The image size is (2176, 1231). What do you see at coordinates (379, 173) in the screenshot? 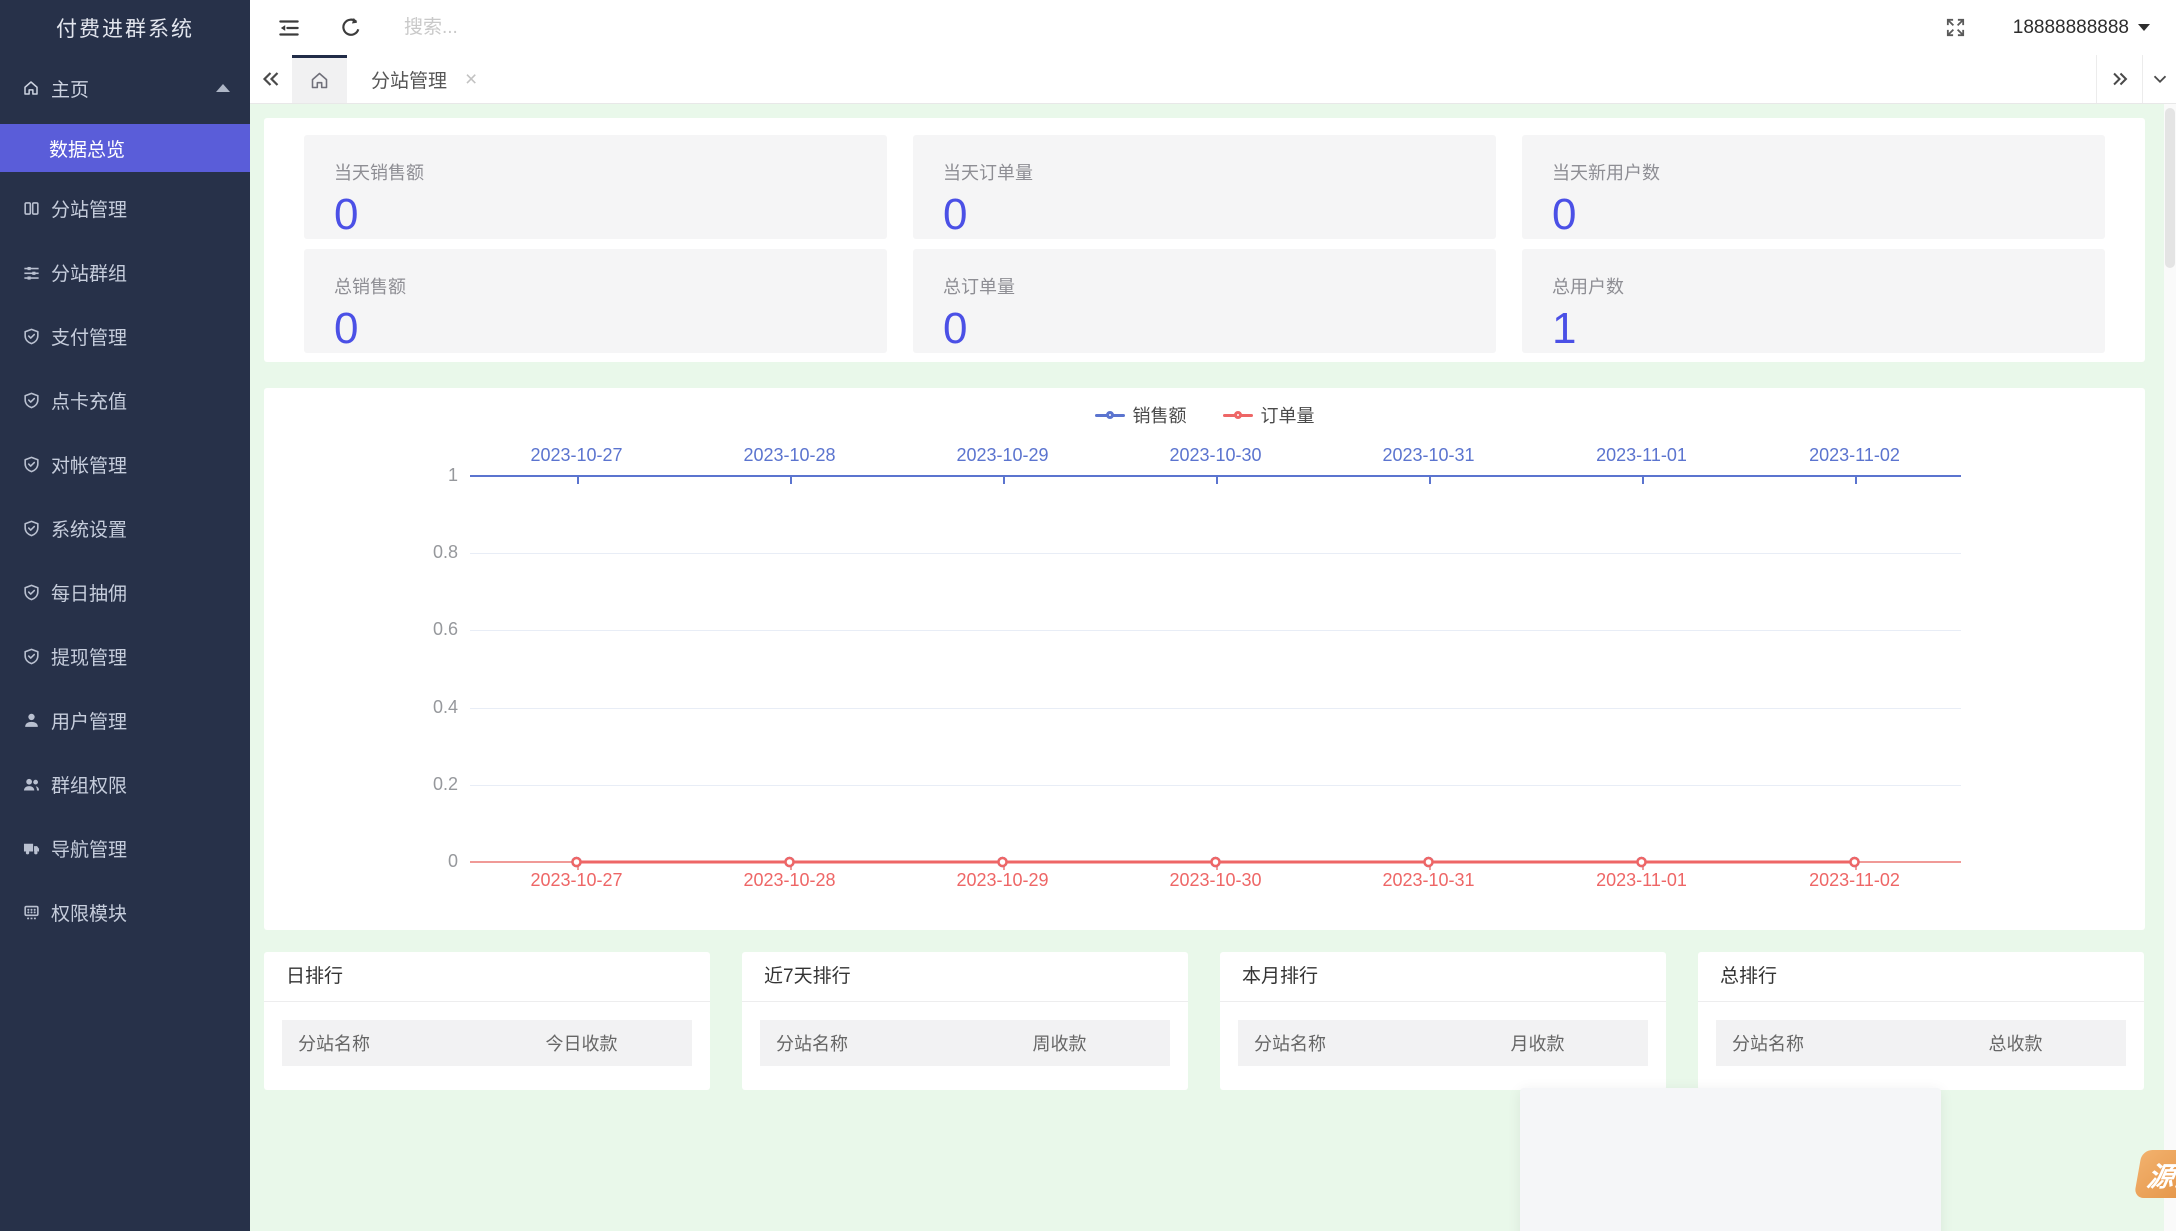
I see `stat-label: 当天销售额` at bounding box center [379, 173].